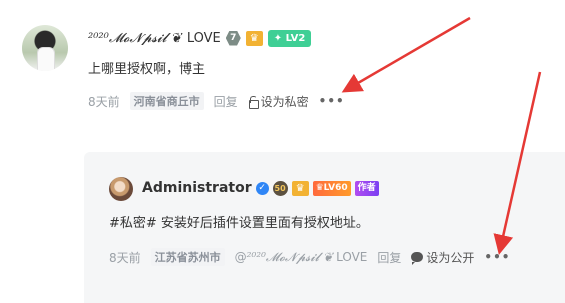 The width and height of the screenshot is (565, 303). Describe the element at coordinates (284, 101) in the screenshot. I see `set-private-label: 设为私密` at that location.